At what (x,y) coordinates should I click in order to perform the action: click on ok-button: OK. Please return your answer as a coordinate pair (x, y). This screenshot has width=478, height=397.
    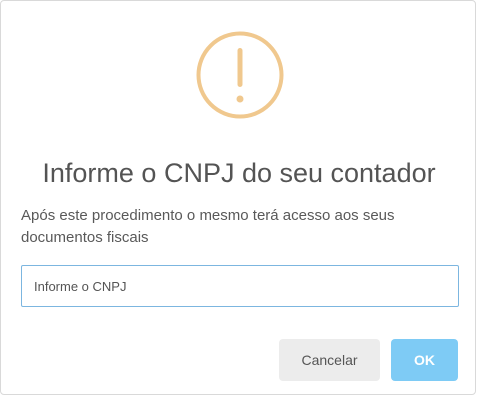
    Looking at the image, I should click on (424, 360).